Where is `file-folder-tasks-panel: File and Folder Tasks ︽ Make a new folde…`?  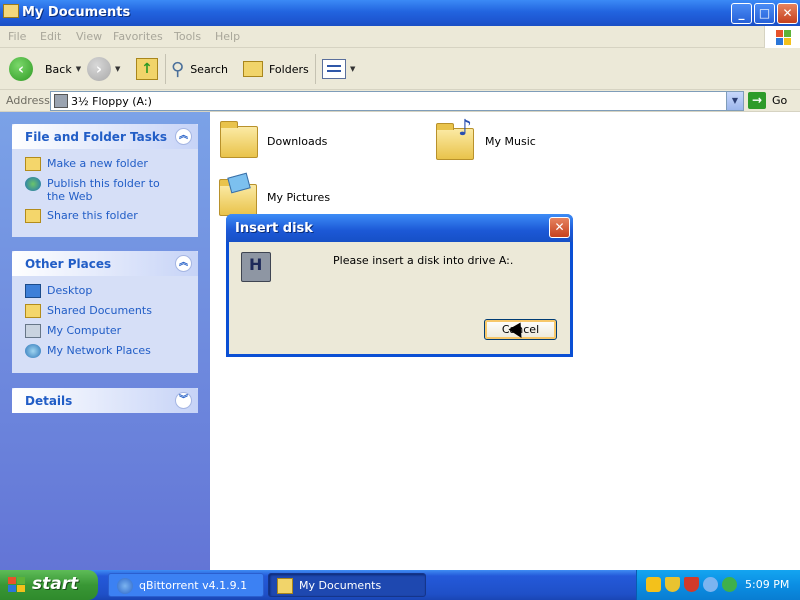 file-folder-tasks-panel: File and Folder Tasks ︽ Make a new folde… is located at coordinates (105, 180).